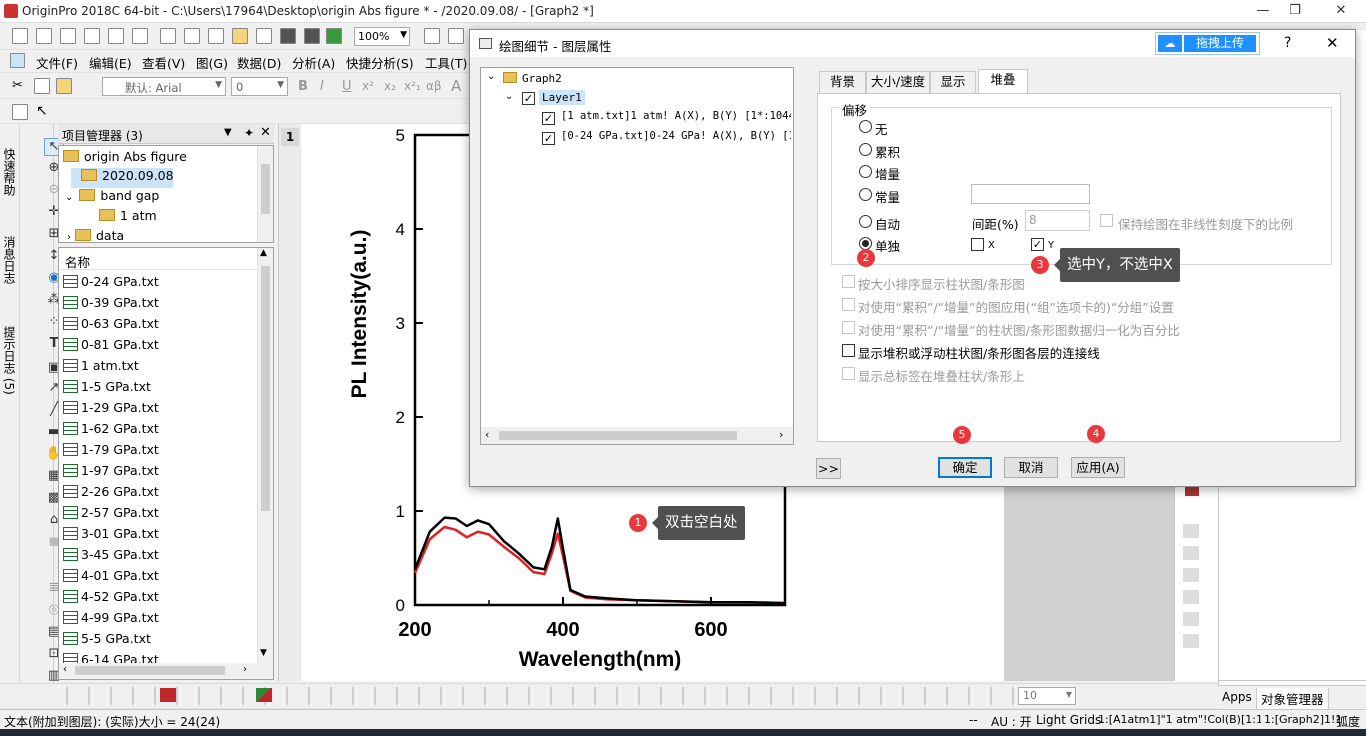  Describe the element at coordinates (212, 63) in the screenshot. I see `menu-graph: 图(G)` at that location.